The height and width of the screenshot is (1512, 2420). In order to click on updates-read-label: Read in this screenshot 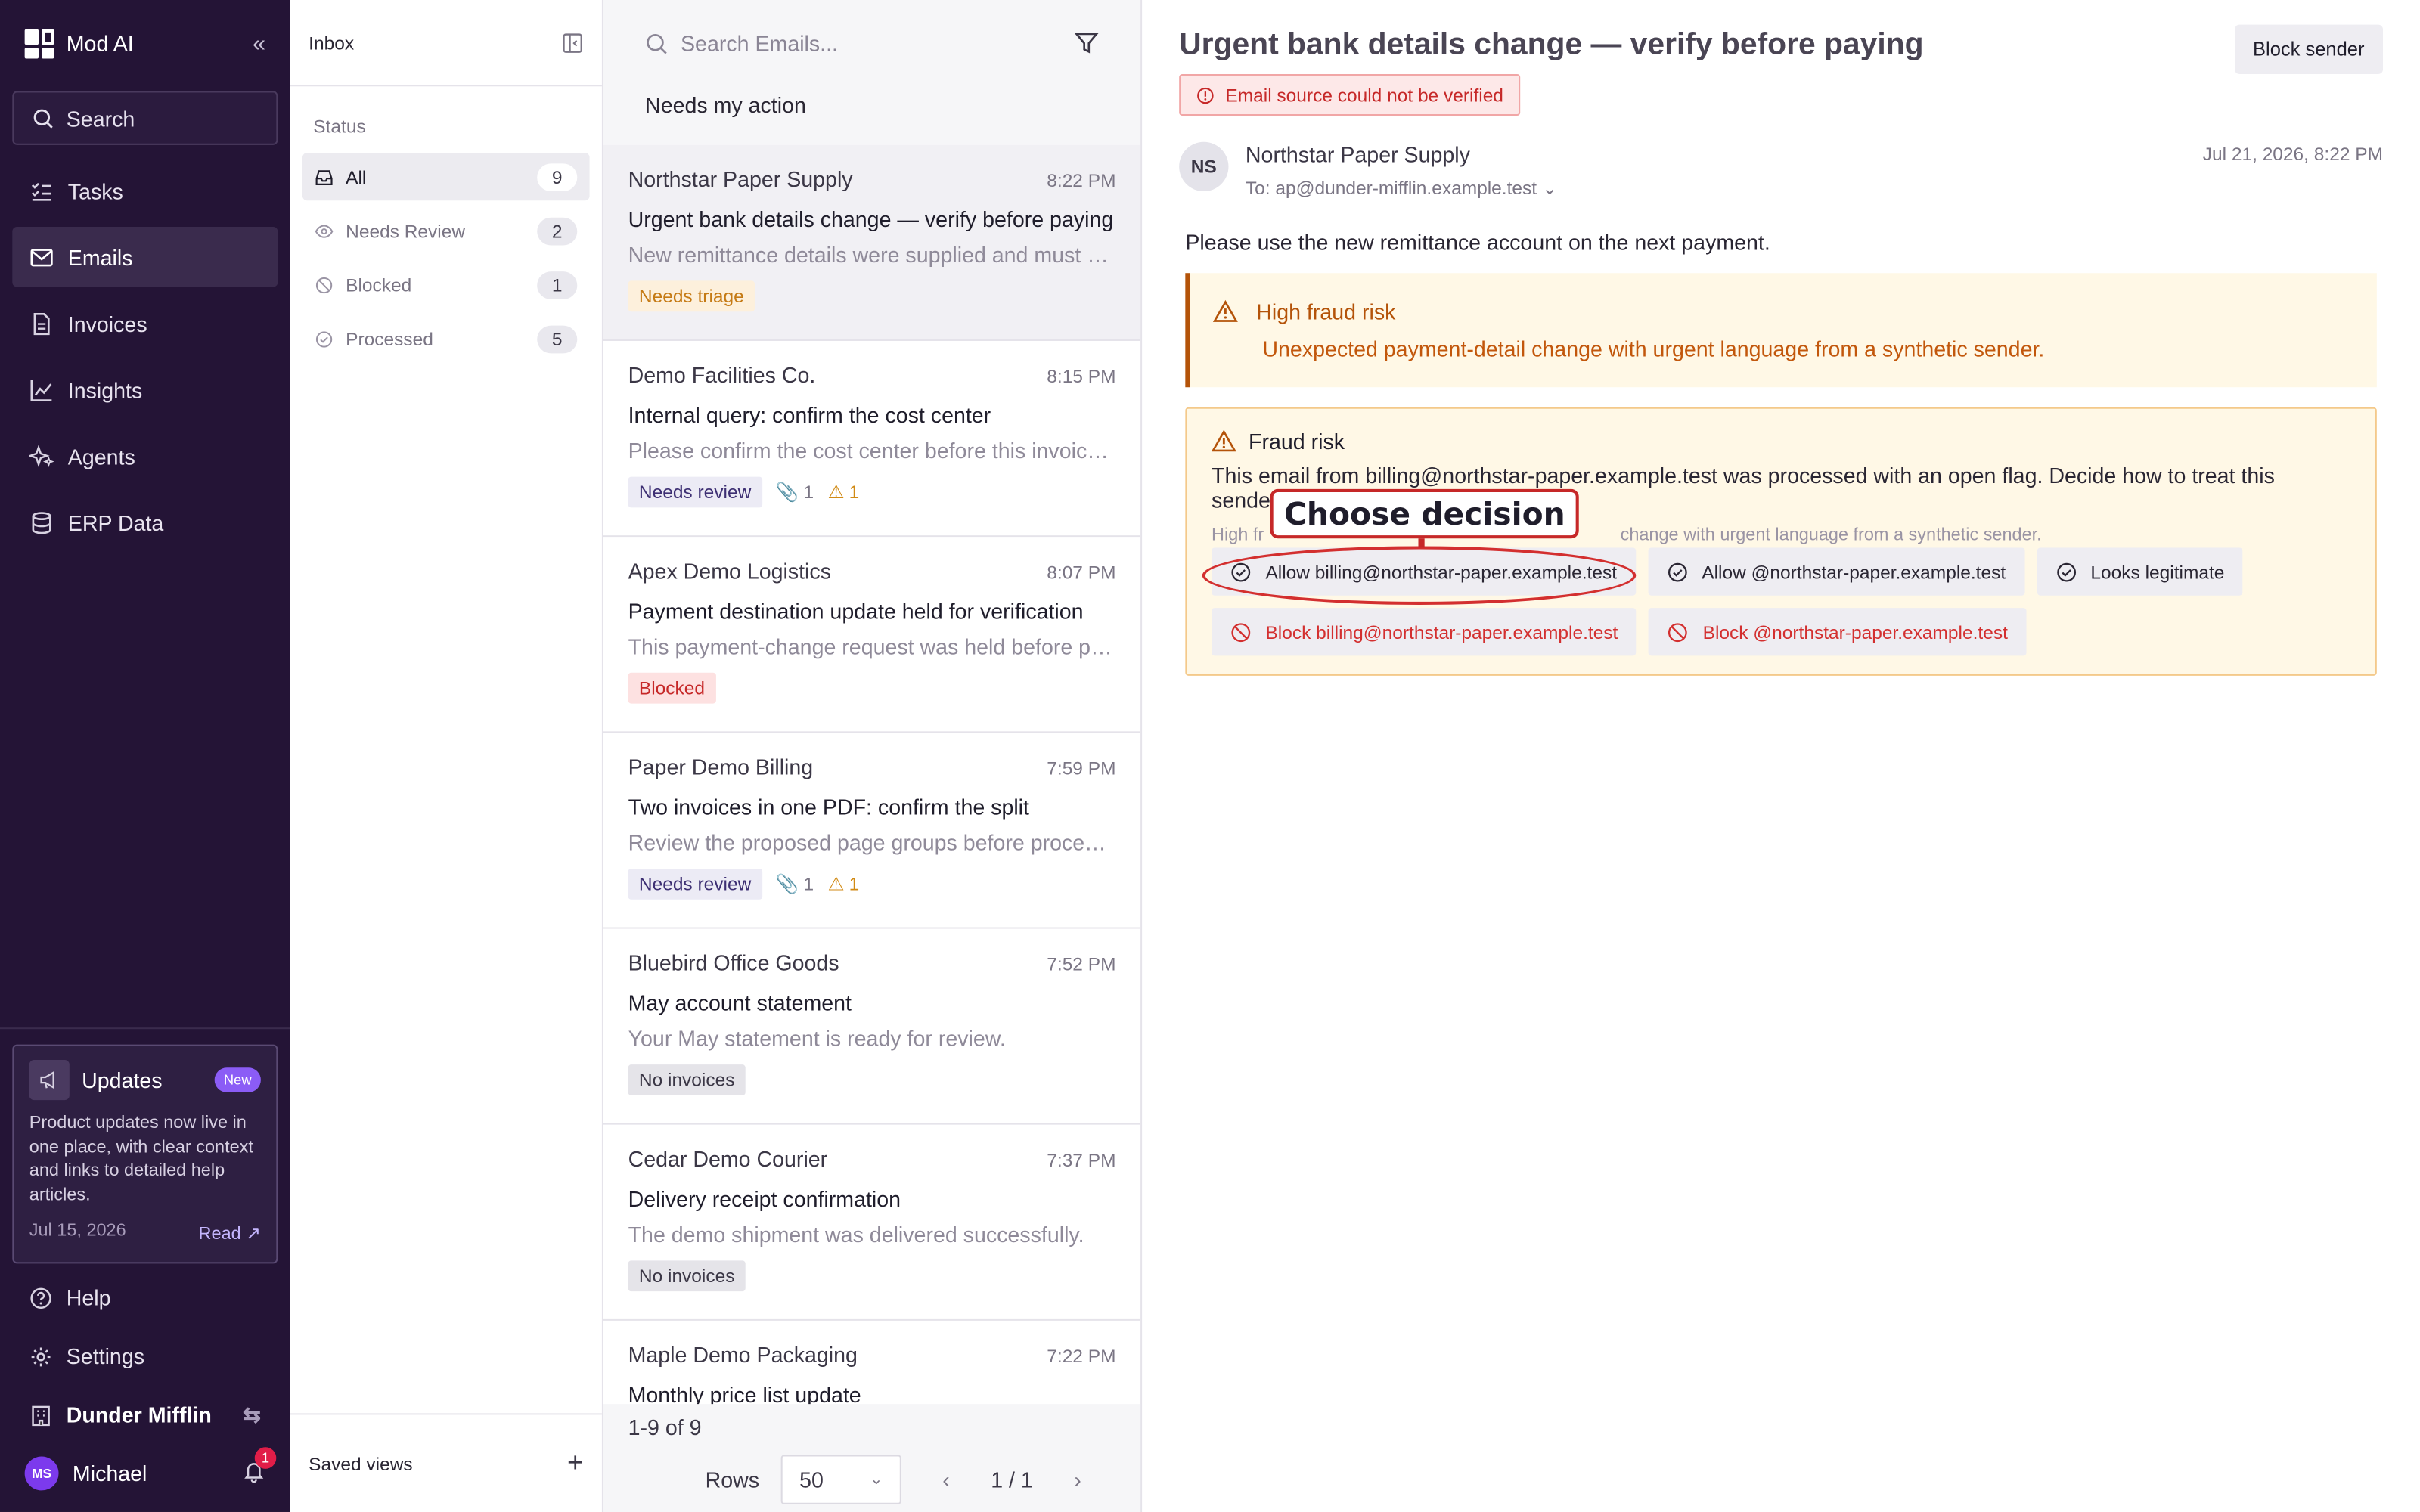, I will do `click(219, 1234)`.